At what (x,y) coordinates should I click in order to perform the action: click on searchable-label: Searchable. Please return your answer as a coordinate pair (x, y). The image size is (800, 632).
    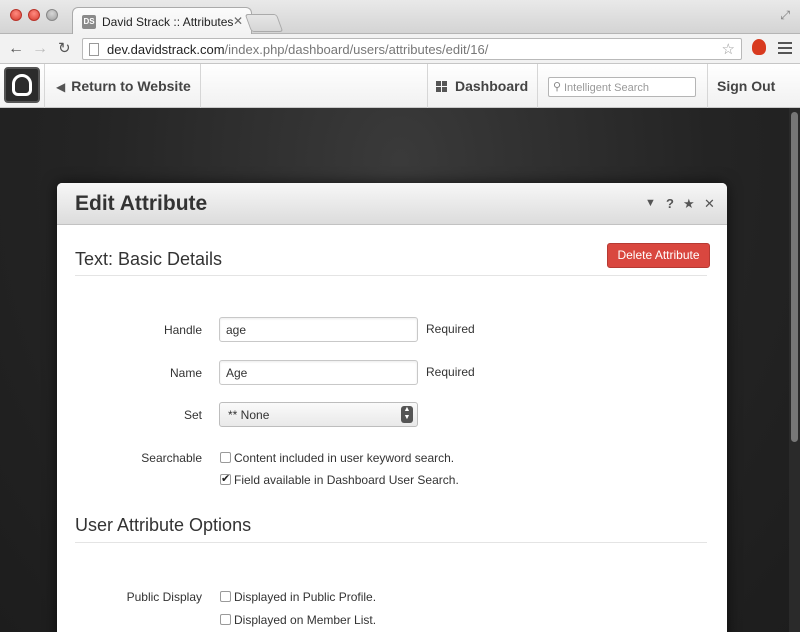
    Looking at the image, I should click on (171, 458).